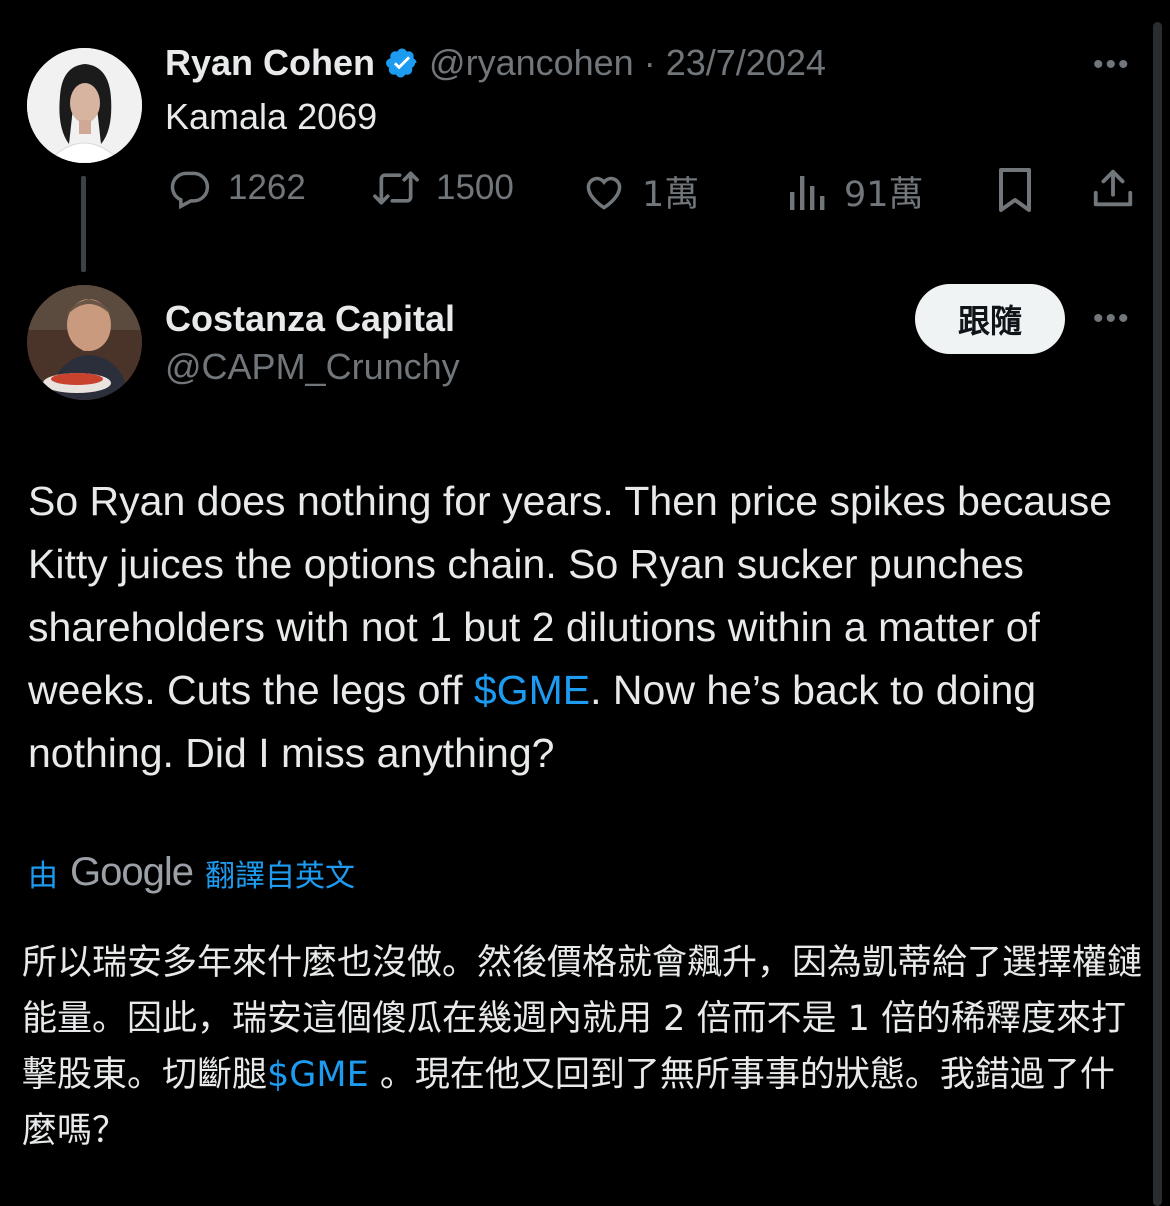 The width and height of the screenshot is (1170, 1206). I want to click on views-button: 91萬, so click(855, 191).